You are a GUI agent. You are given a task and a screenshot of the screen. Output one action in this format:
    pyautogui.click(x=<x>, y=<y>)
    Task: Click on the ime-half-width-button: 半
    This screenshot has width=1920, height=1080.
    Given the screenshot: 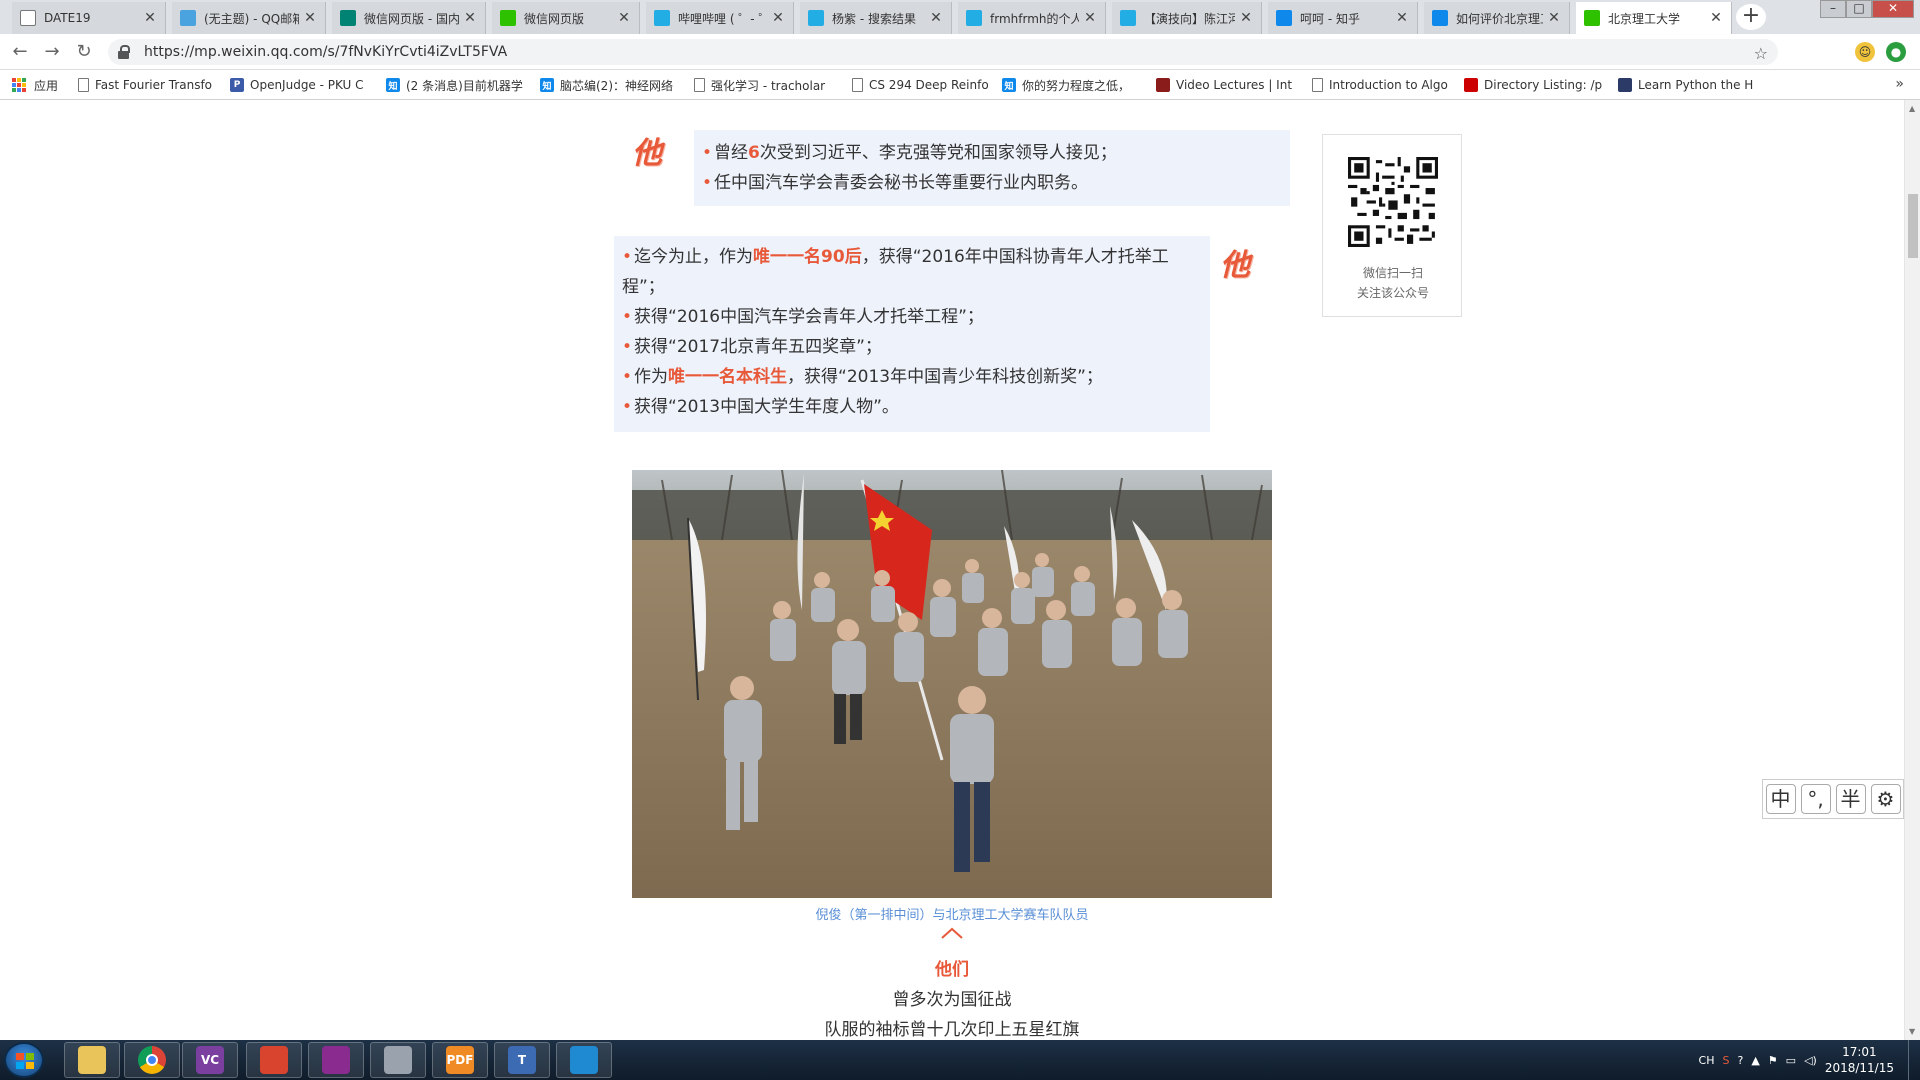 What is the action you would take?
    pyautogui.click(x=1850, y=799)
    